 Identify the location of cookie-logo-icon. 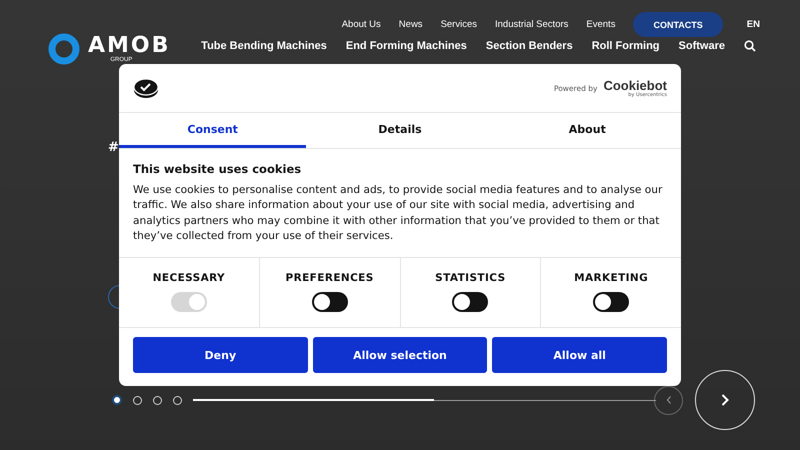
(146, 88).